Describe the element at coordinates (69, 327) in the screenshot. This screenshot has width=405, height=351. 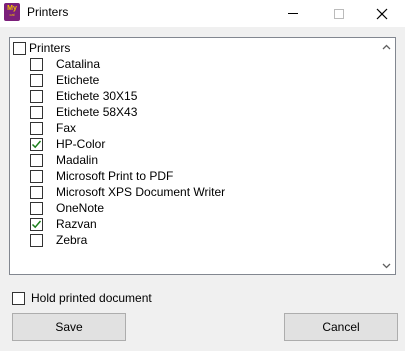
I see `save-button: Save` at that location.